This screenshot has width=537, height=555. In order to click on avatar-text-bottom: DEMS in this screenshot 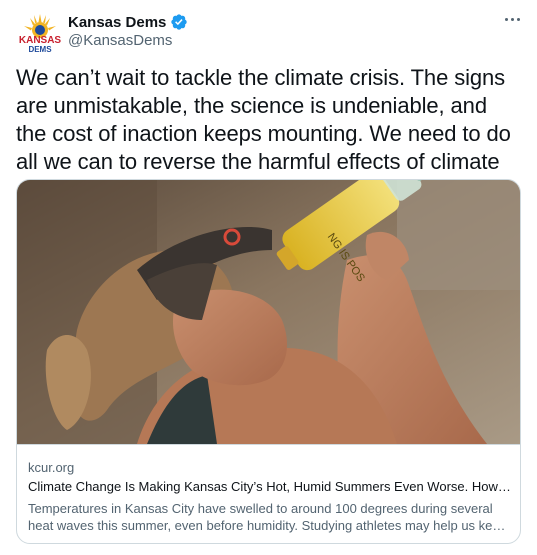, I will do `click(40, 49)`.